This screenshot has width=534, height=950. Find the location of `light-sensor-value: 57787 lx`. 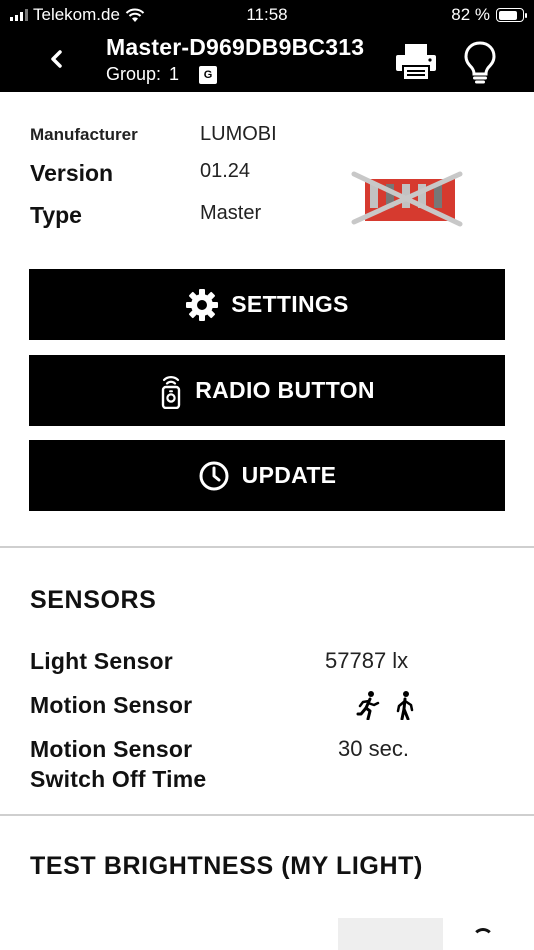

light-sensor-value: 57787 lx is located at coordinates (367, 660).